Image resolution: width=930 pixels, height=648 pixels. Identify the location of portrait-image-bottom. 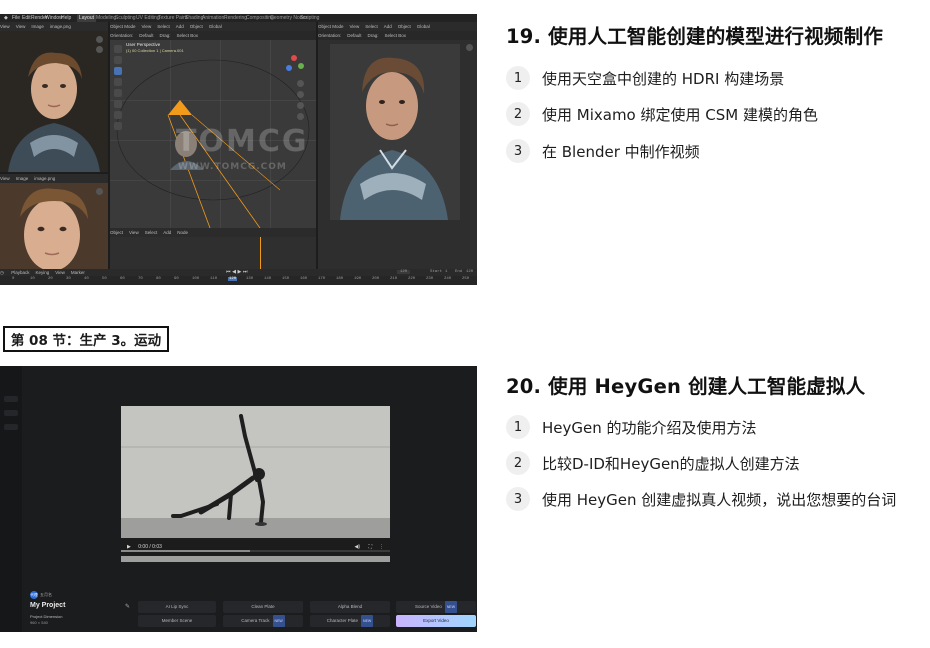
(54, 226).